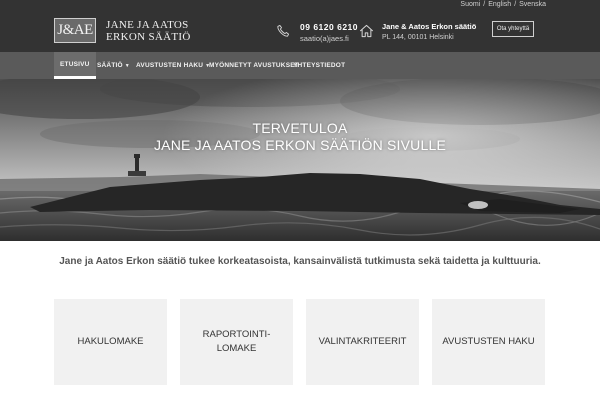 This screenshot has width=600, height=400. I want to click on tile-hakulomake: HAKULOMAKE, so click(110, 342).